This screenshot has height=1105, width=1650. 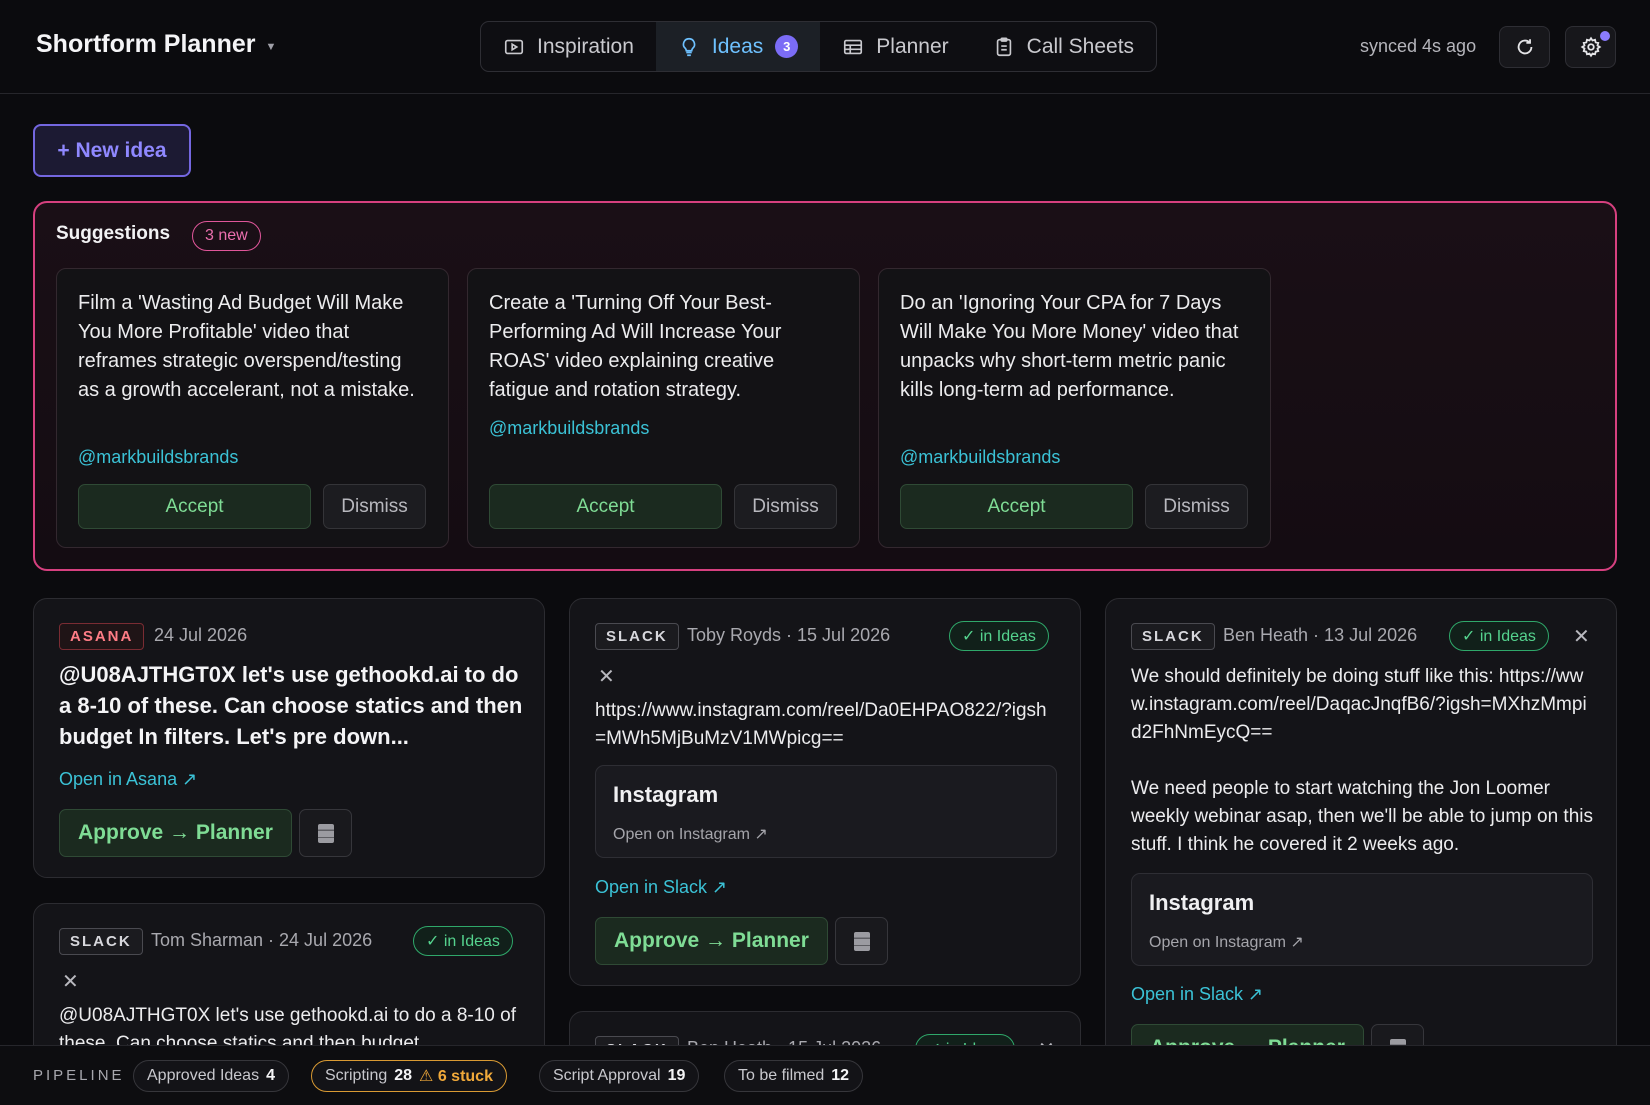 I want to click on stage-count: 4, so click(x=270, y=1075).